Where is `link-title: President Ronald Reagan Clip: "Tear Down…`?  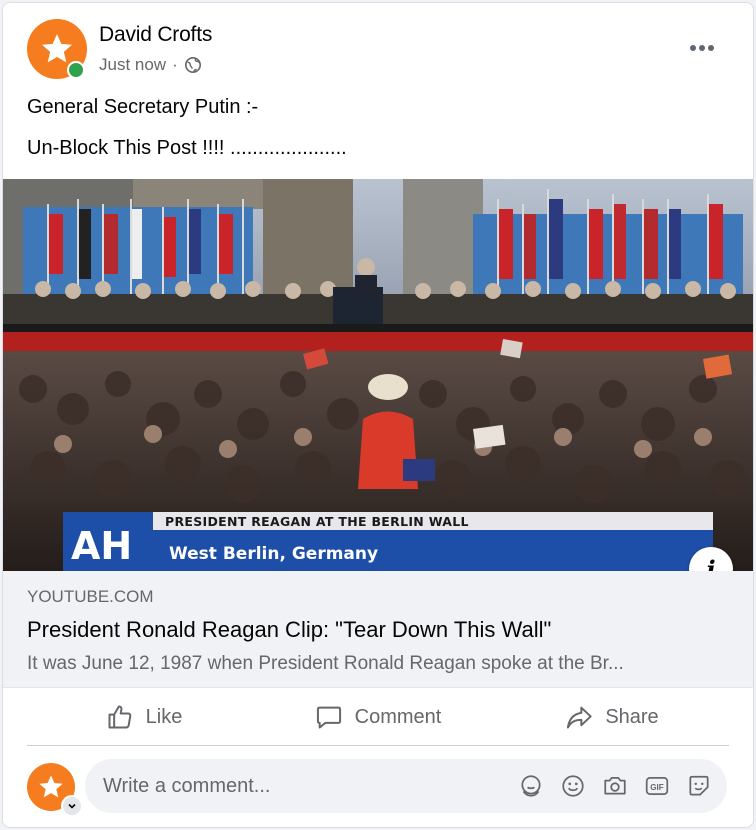
link-title: President Ronald Reagan Clip: "Tear Down… is located at coordinates (289, 630).